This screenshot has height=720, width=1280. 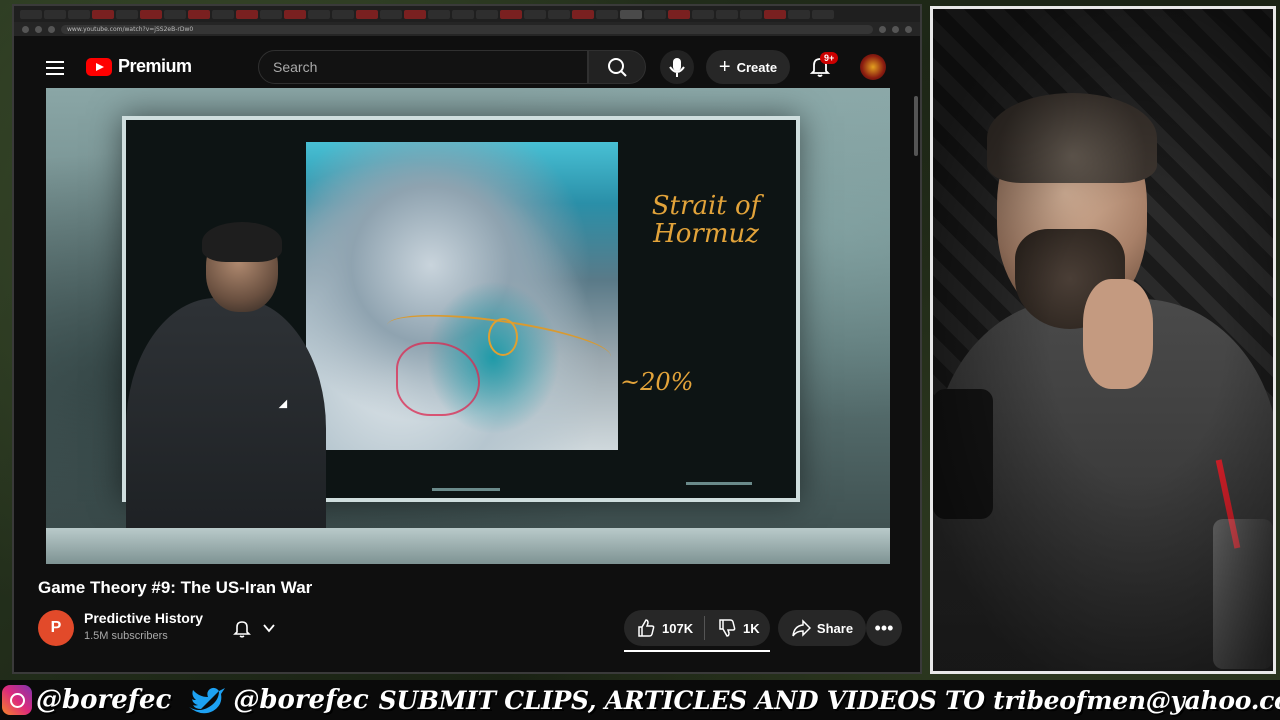 I want to click on like-dislike-group: 107K 1K, so click(x=697, y=628).